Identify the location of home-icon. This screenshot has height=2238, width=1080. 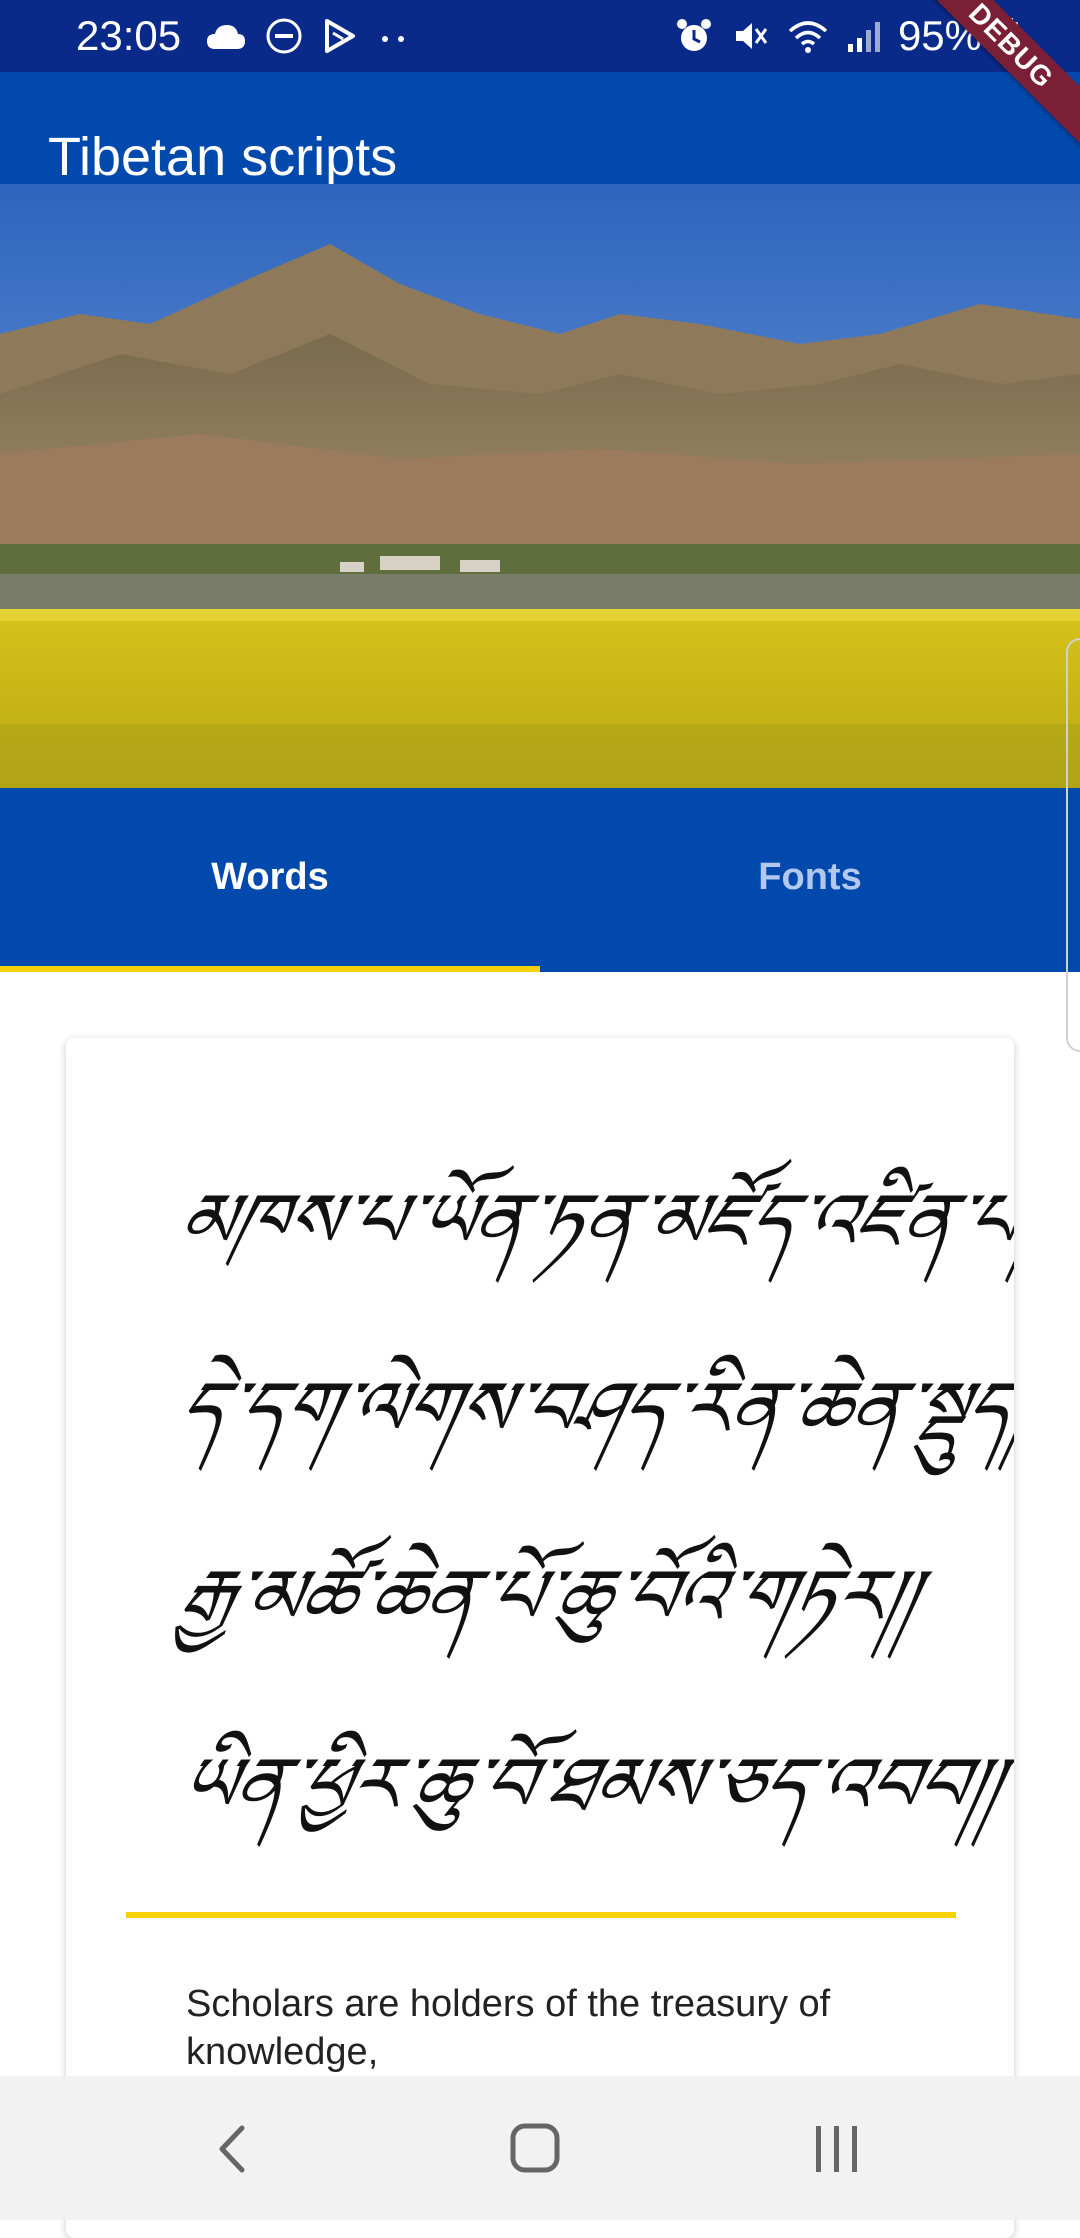
(535, 2148).